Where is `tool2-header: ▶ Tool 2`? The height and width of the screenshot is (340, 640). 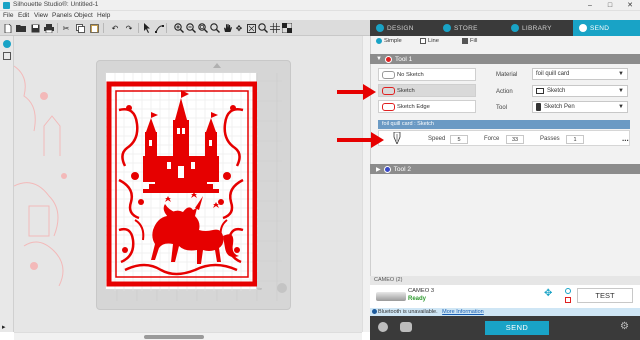 tool2-header: ▶ Tool 2 is located at coordinates (505, 169).